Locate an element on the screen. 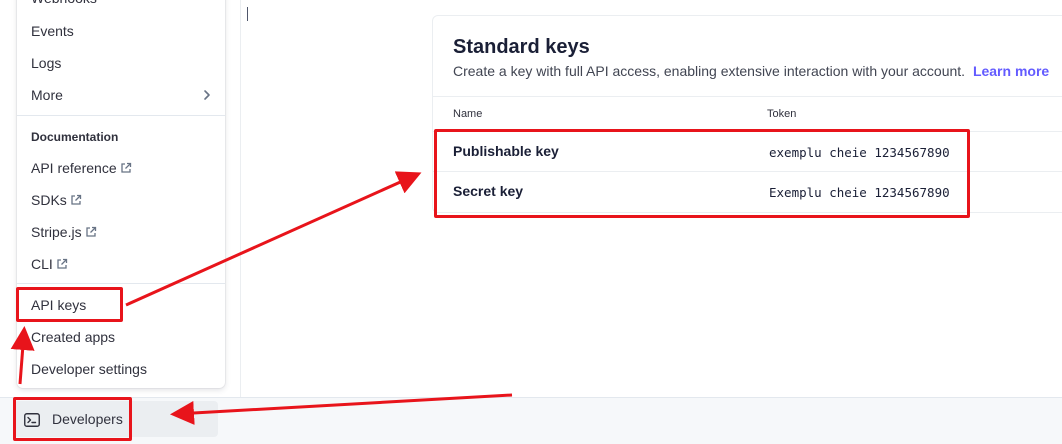 The image size is (1062, 444). menu-item-label: Events is located at coordinates (52, 31).